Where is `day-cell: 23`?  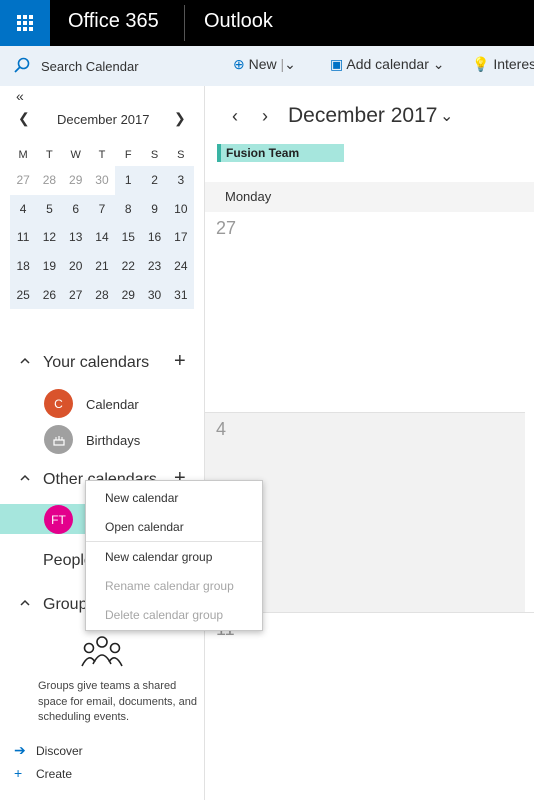
day-cell: 23 is located at coordinates (154, 266).